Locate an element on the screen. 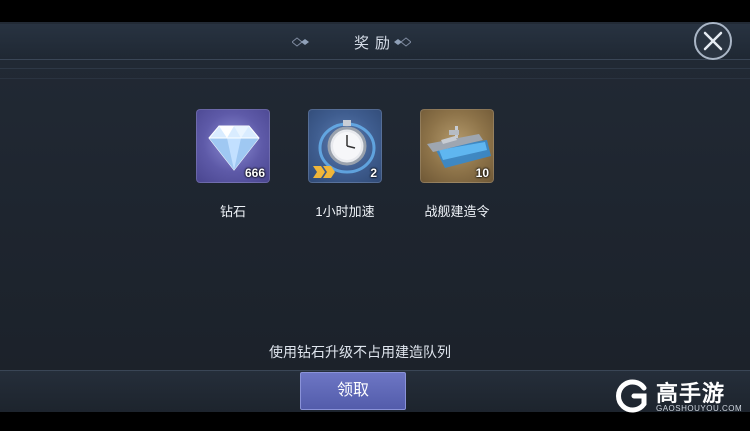 This screenshot has width=750, height=431. close-button is located at coordinates (713, 41).